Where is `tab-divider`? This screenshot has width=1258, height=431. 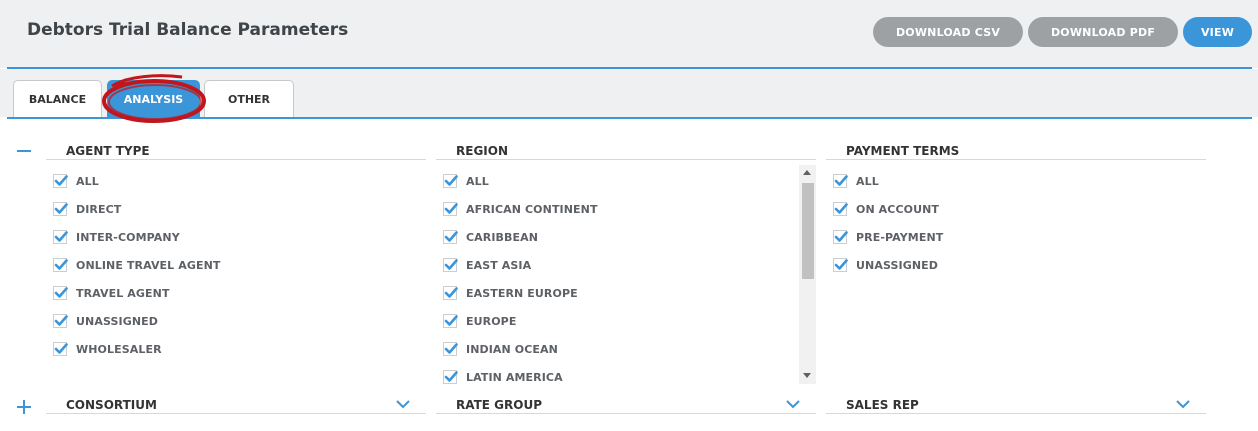
tab-divider is located at coordinates (629, 118).